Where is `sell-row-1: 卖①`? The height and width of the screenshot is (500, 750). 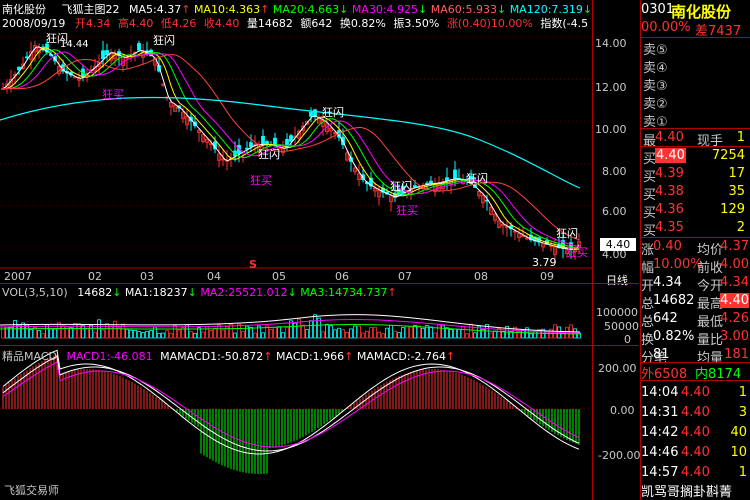
sell-row-1: 卖① is located at coordinates (695, 120).